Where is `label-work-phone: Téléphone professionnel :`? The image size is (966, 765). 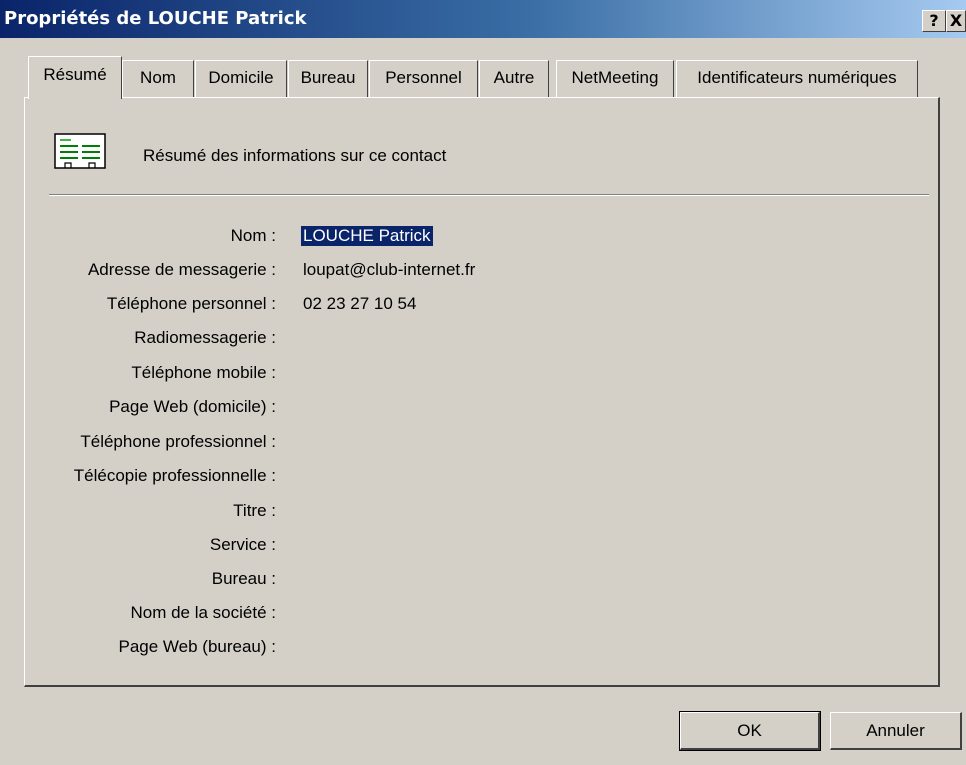
label-work-phone: Téléphone professionnel : is located at coordinates (178, 441).